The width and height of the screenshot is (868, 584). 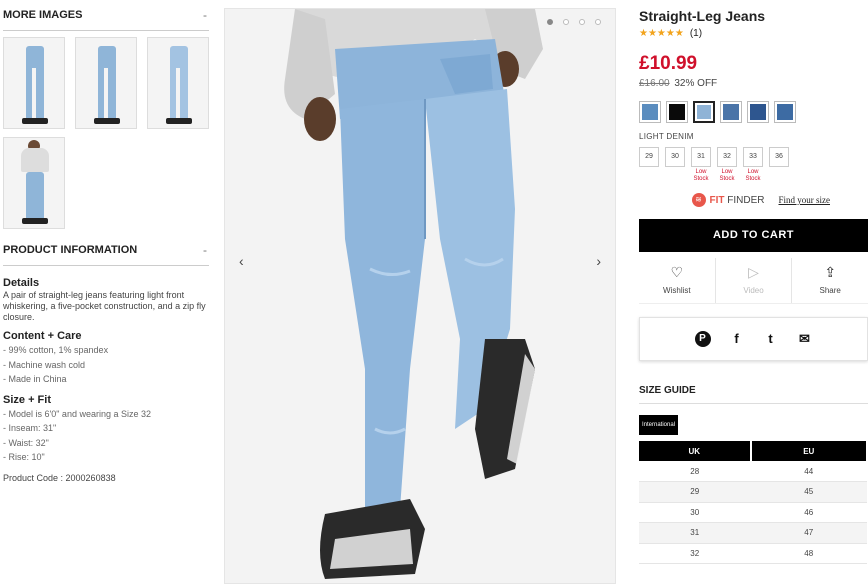 What do you see at coordinates (696, 83) in the screenshot?
I see `discount-percent: 32% OFF` at bounding box center [696, 83].